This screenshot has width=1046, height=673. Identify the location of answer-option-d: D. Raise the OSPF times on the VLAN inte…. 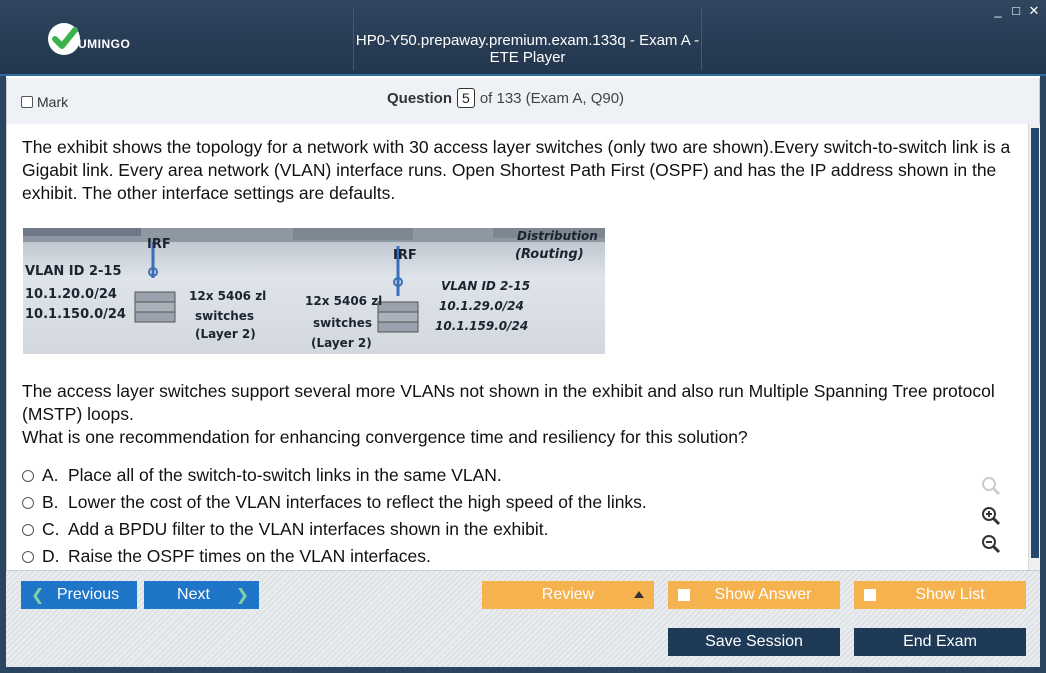
(334, 556).